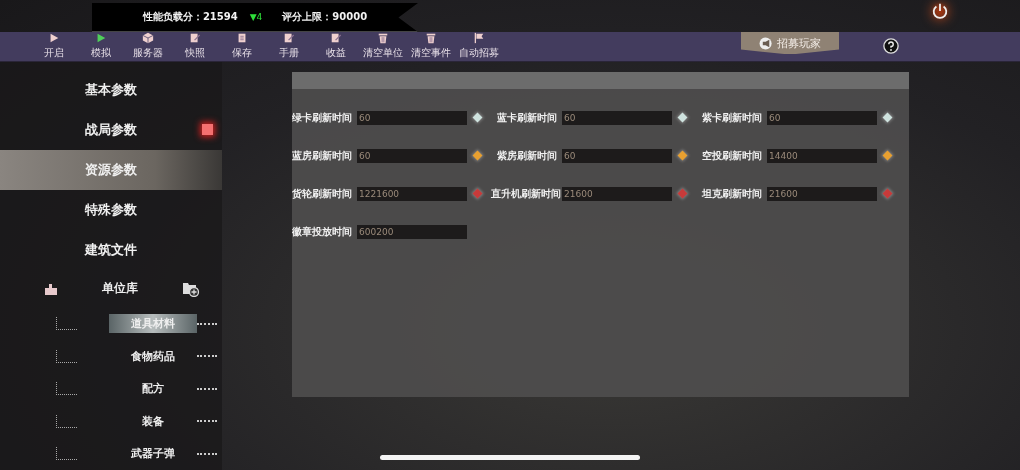 Image resolution: width=1020 pixels, height=470 pixels. What do you see at coordinates (322, 231) in the screenshot?
I see `field-label: 徽章投放时间` at bounding box center [322, 231].